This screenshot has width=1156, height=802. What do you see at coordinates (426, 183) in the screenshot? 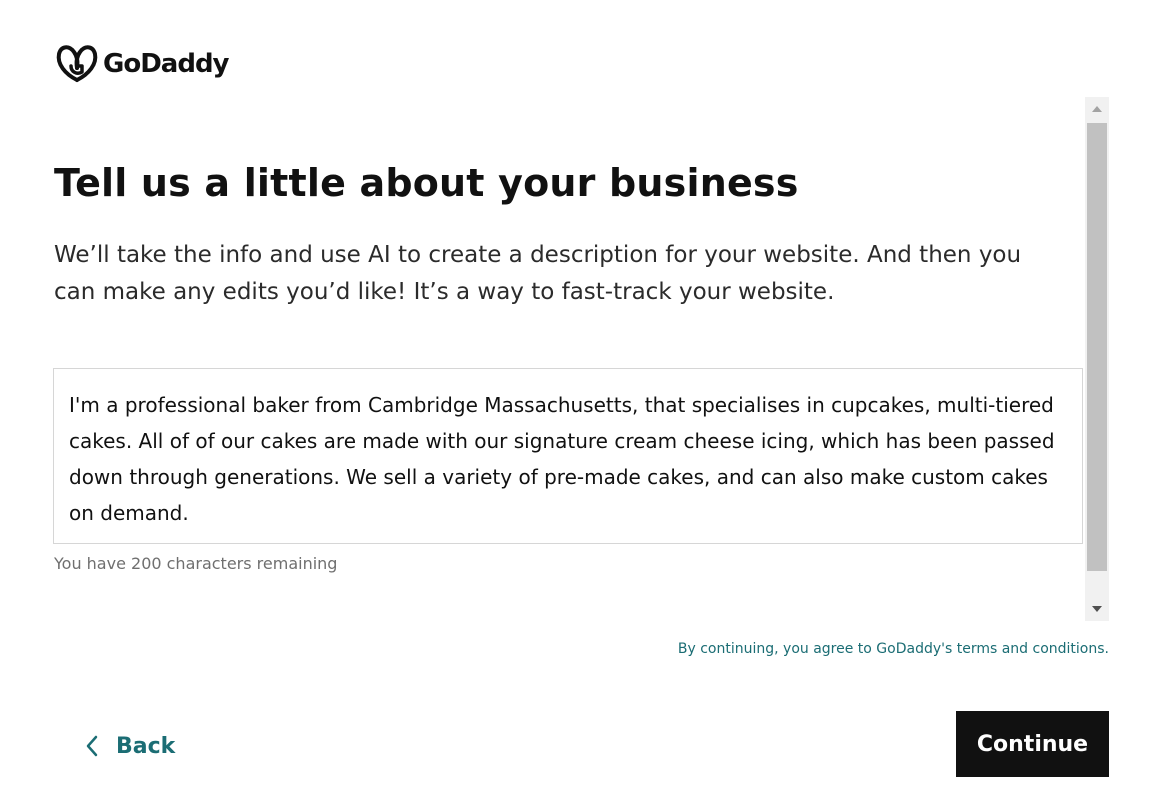
I see `page-title: Tell us a little about your business` at bounding box center [426, 183].